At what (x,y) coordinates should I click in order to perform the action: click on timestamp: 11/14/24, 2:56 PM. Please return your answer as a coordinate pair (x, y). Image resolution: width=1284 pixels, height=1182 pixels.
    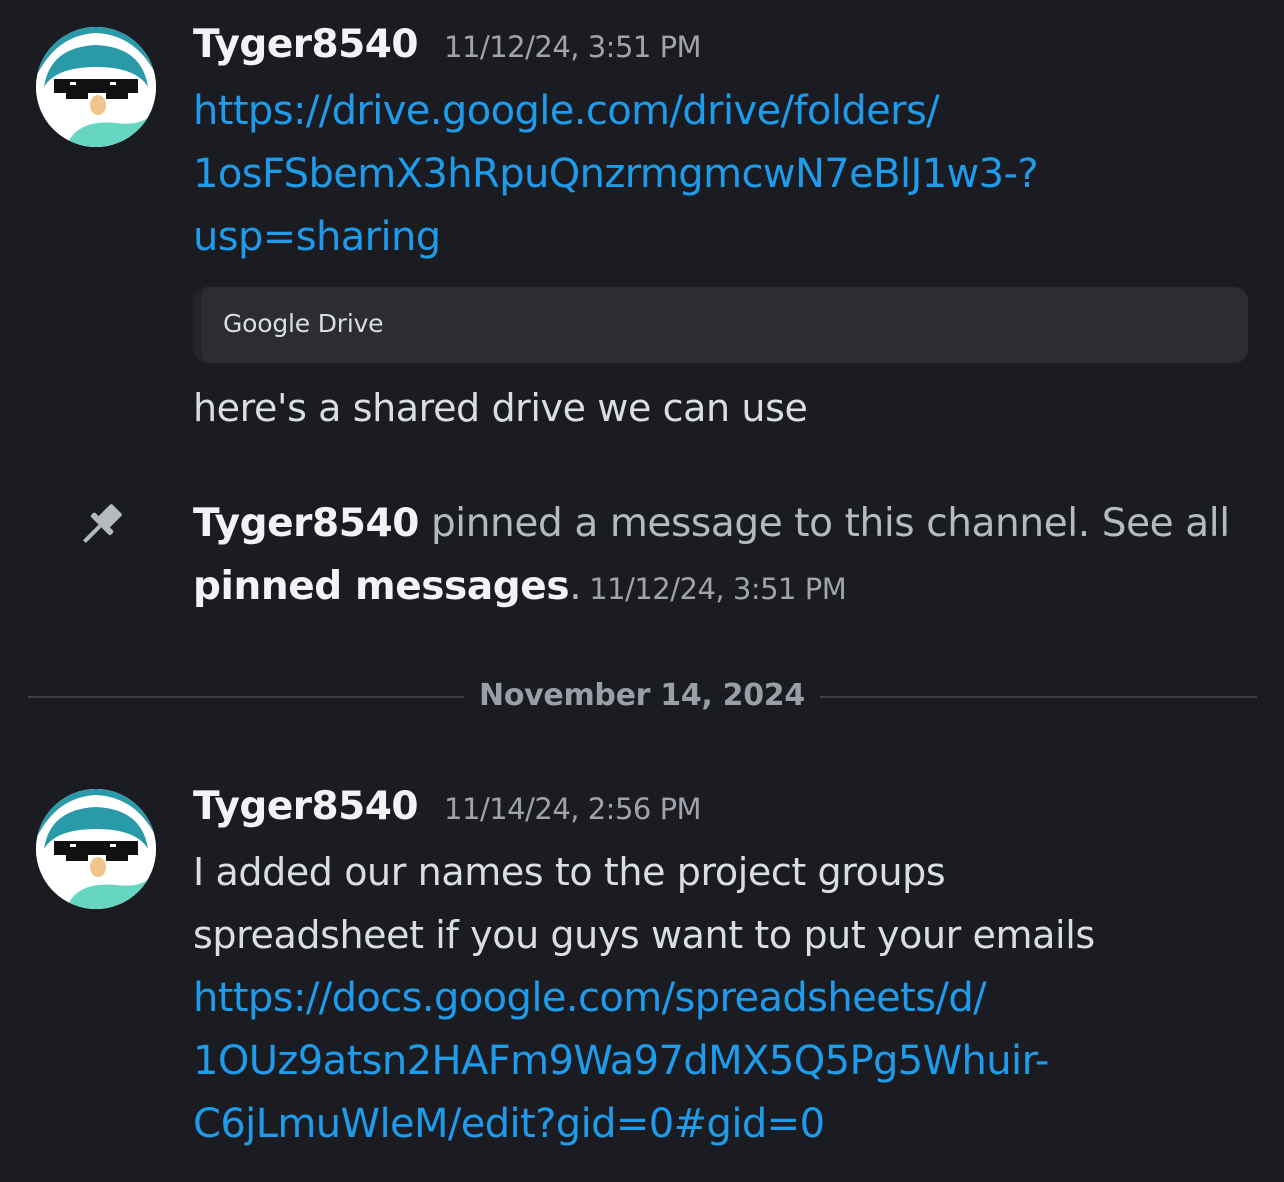
    Looking at the image, I should click on (573, 809).